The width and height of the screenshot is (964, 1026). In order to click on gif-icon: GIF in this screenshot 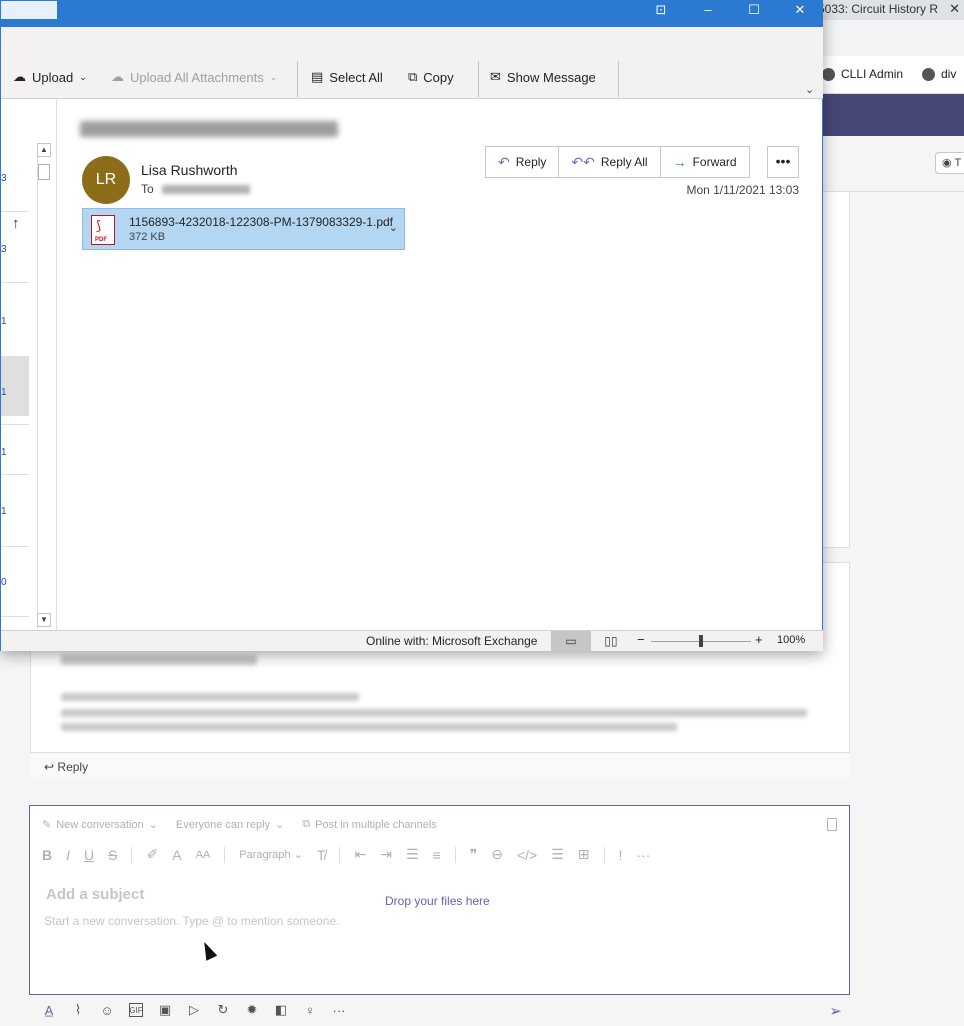, I will do `click(136, 1010)`.